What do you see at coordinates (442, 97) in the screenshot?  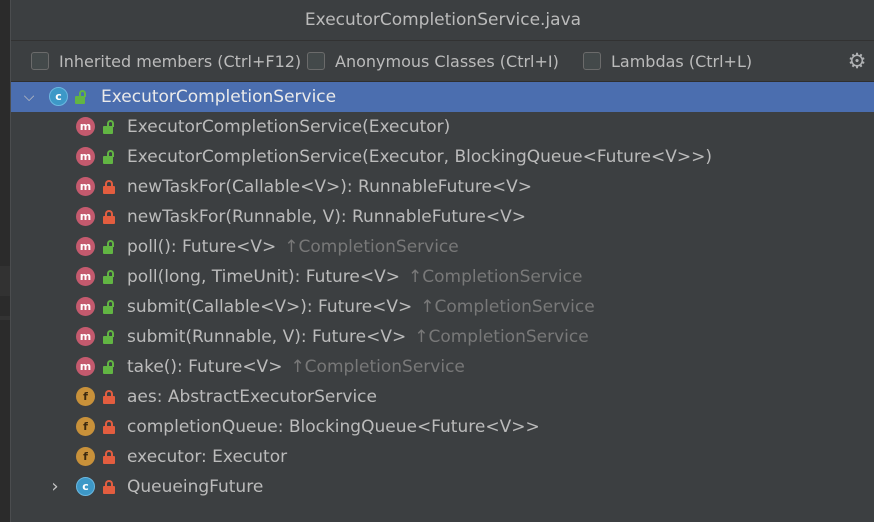 I see `tree-row-root-class: ⌵ c ExecutorCompletionService` at bounding box center [442, 97].